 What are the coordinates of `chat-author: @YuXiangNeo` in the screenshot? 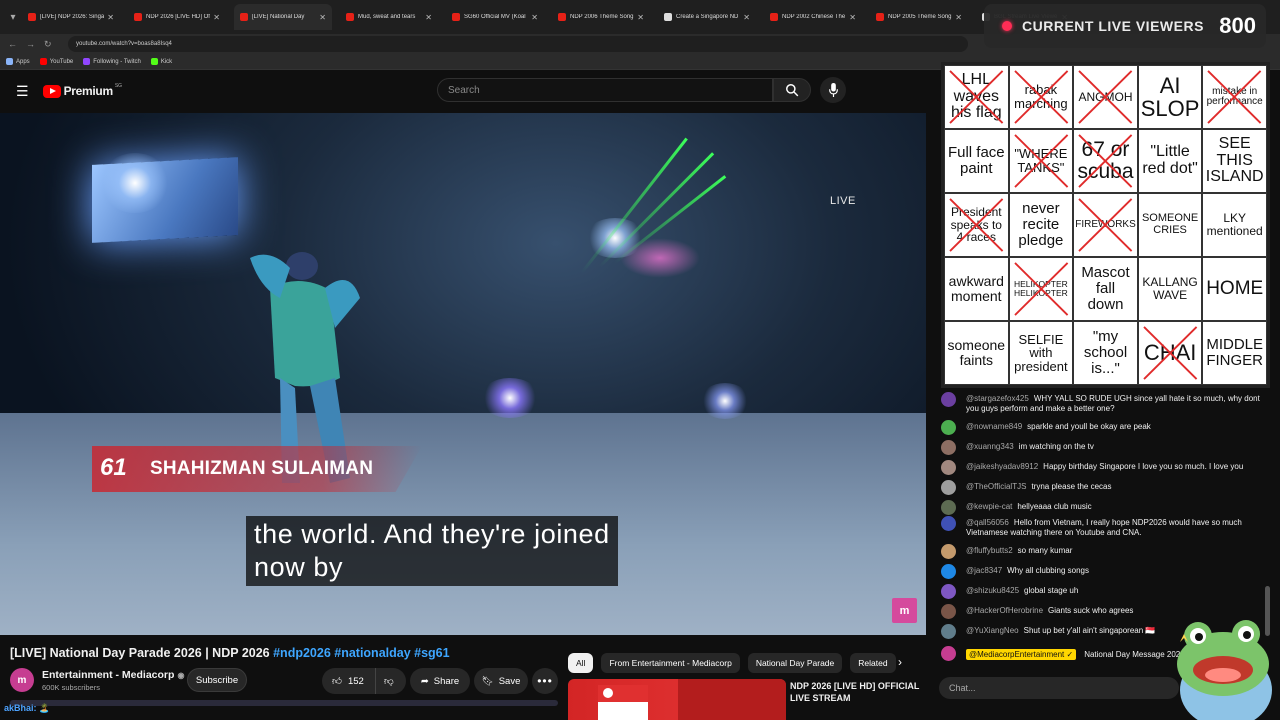 It's located at (992, 630).